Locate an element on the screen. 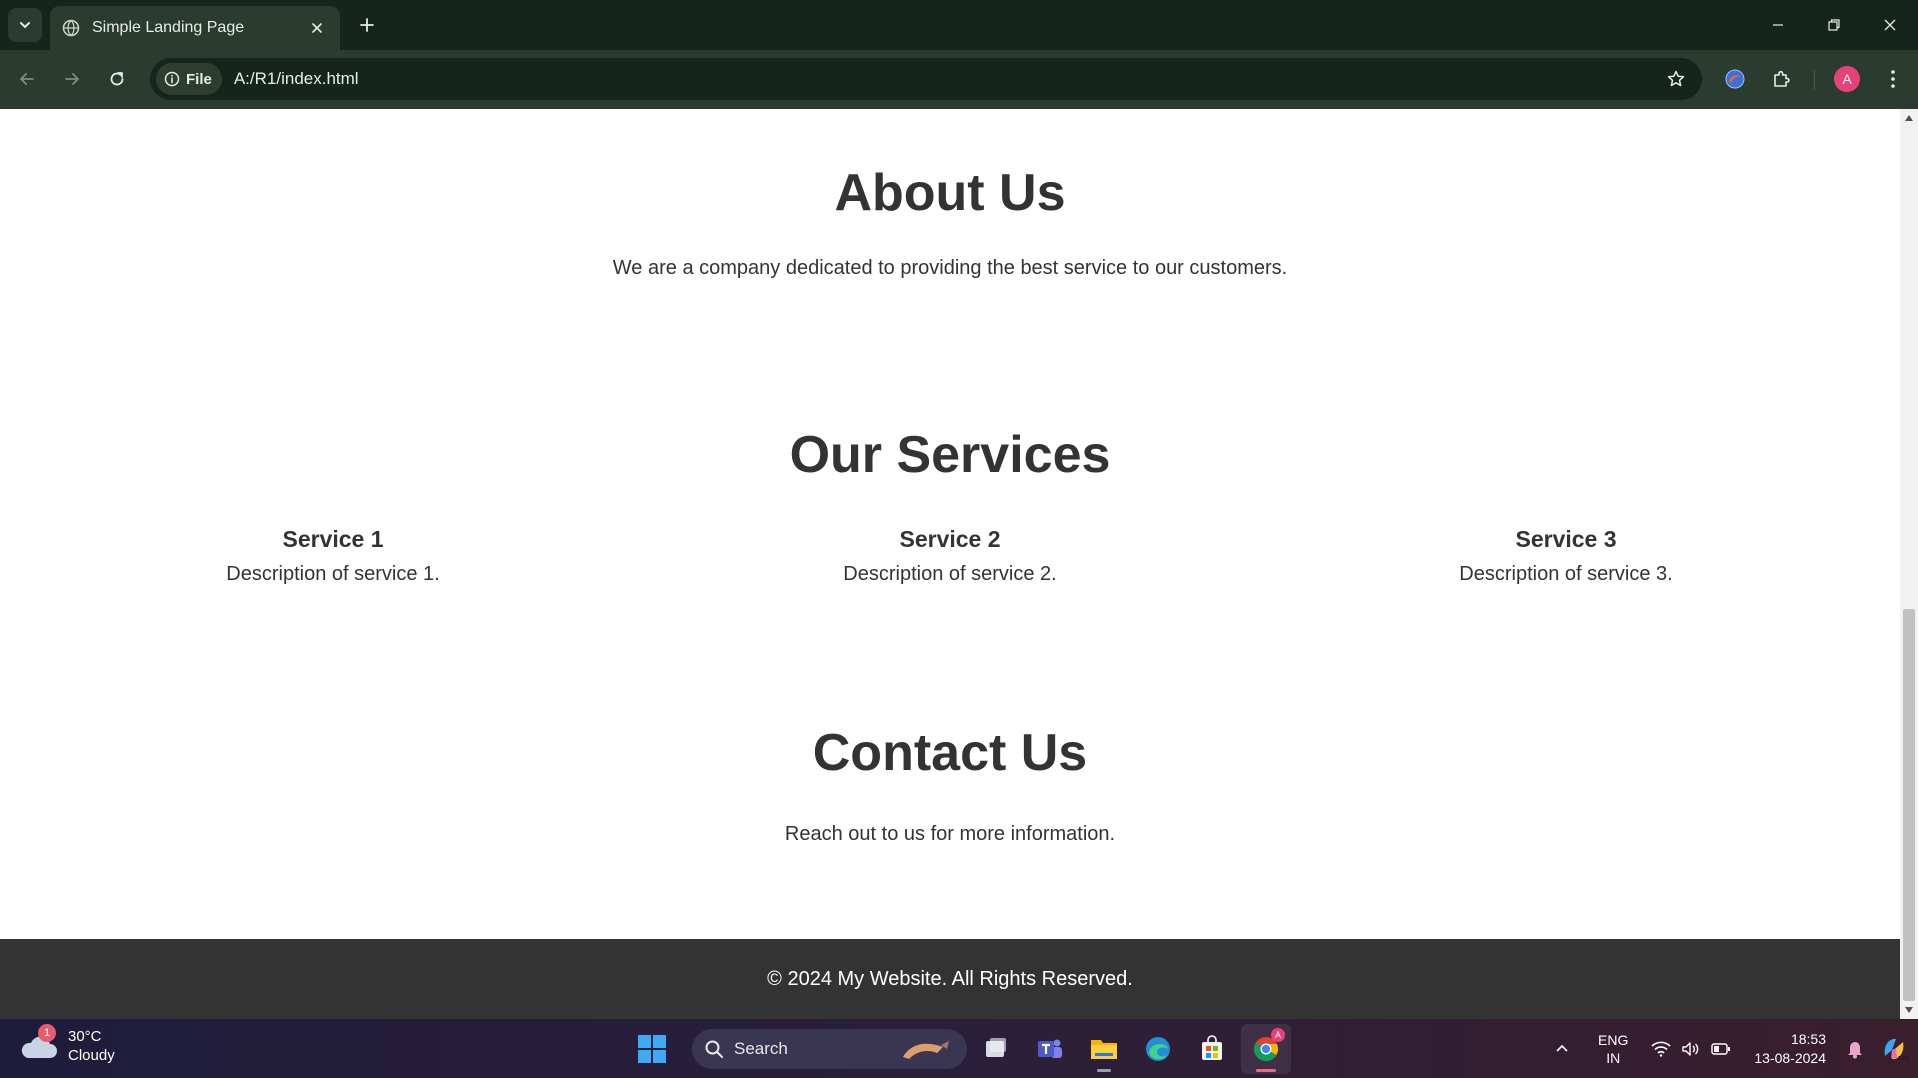  star-icon is located at coordinates (1676, 78).